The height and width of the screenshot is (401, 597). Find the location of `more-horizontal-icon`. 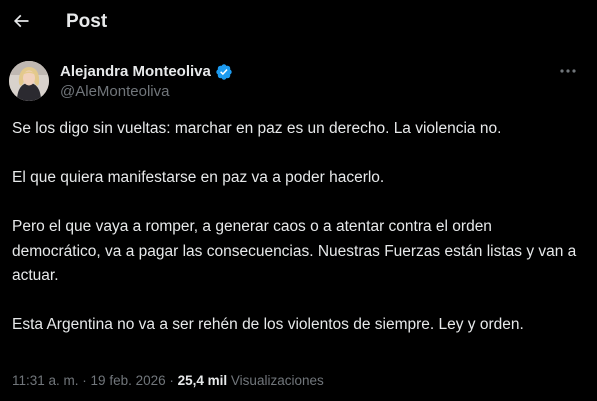

more-horizontal-icon is located at coordinates (568, 71).